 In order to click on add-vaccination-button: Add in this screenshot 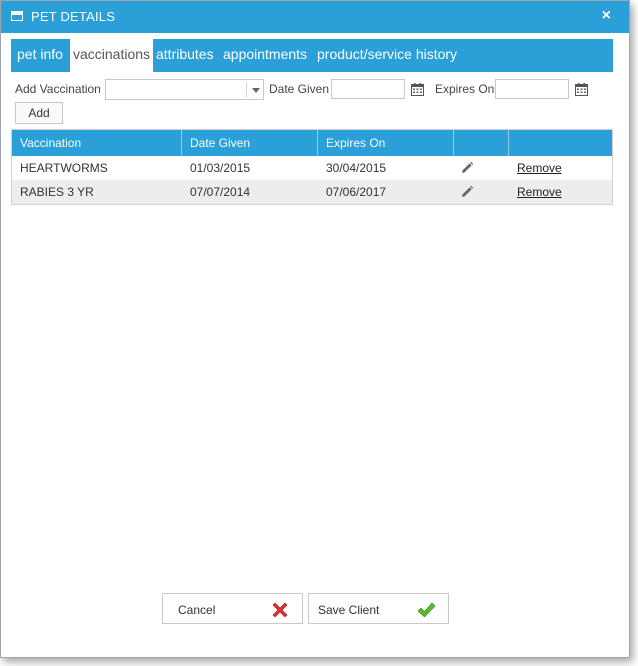, I will do `click(39, 113)`.